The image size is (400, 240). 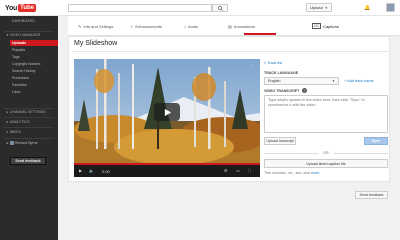 I want to click on language-select: English ▼, so click(x=301, y=81).